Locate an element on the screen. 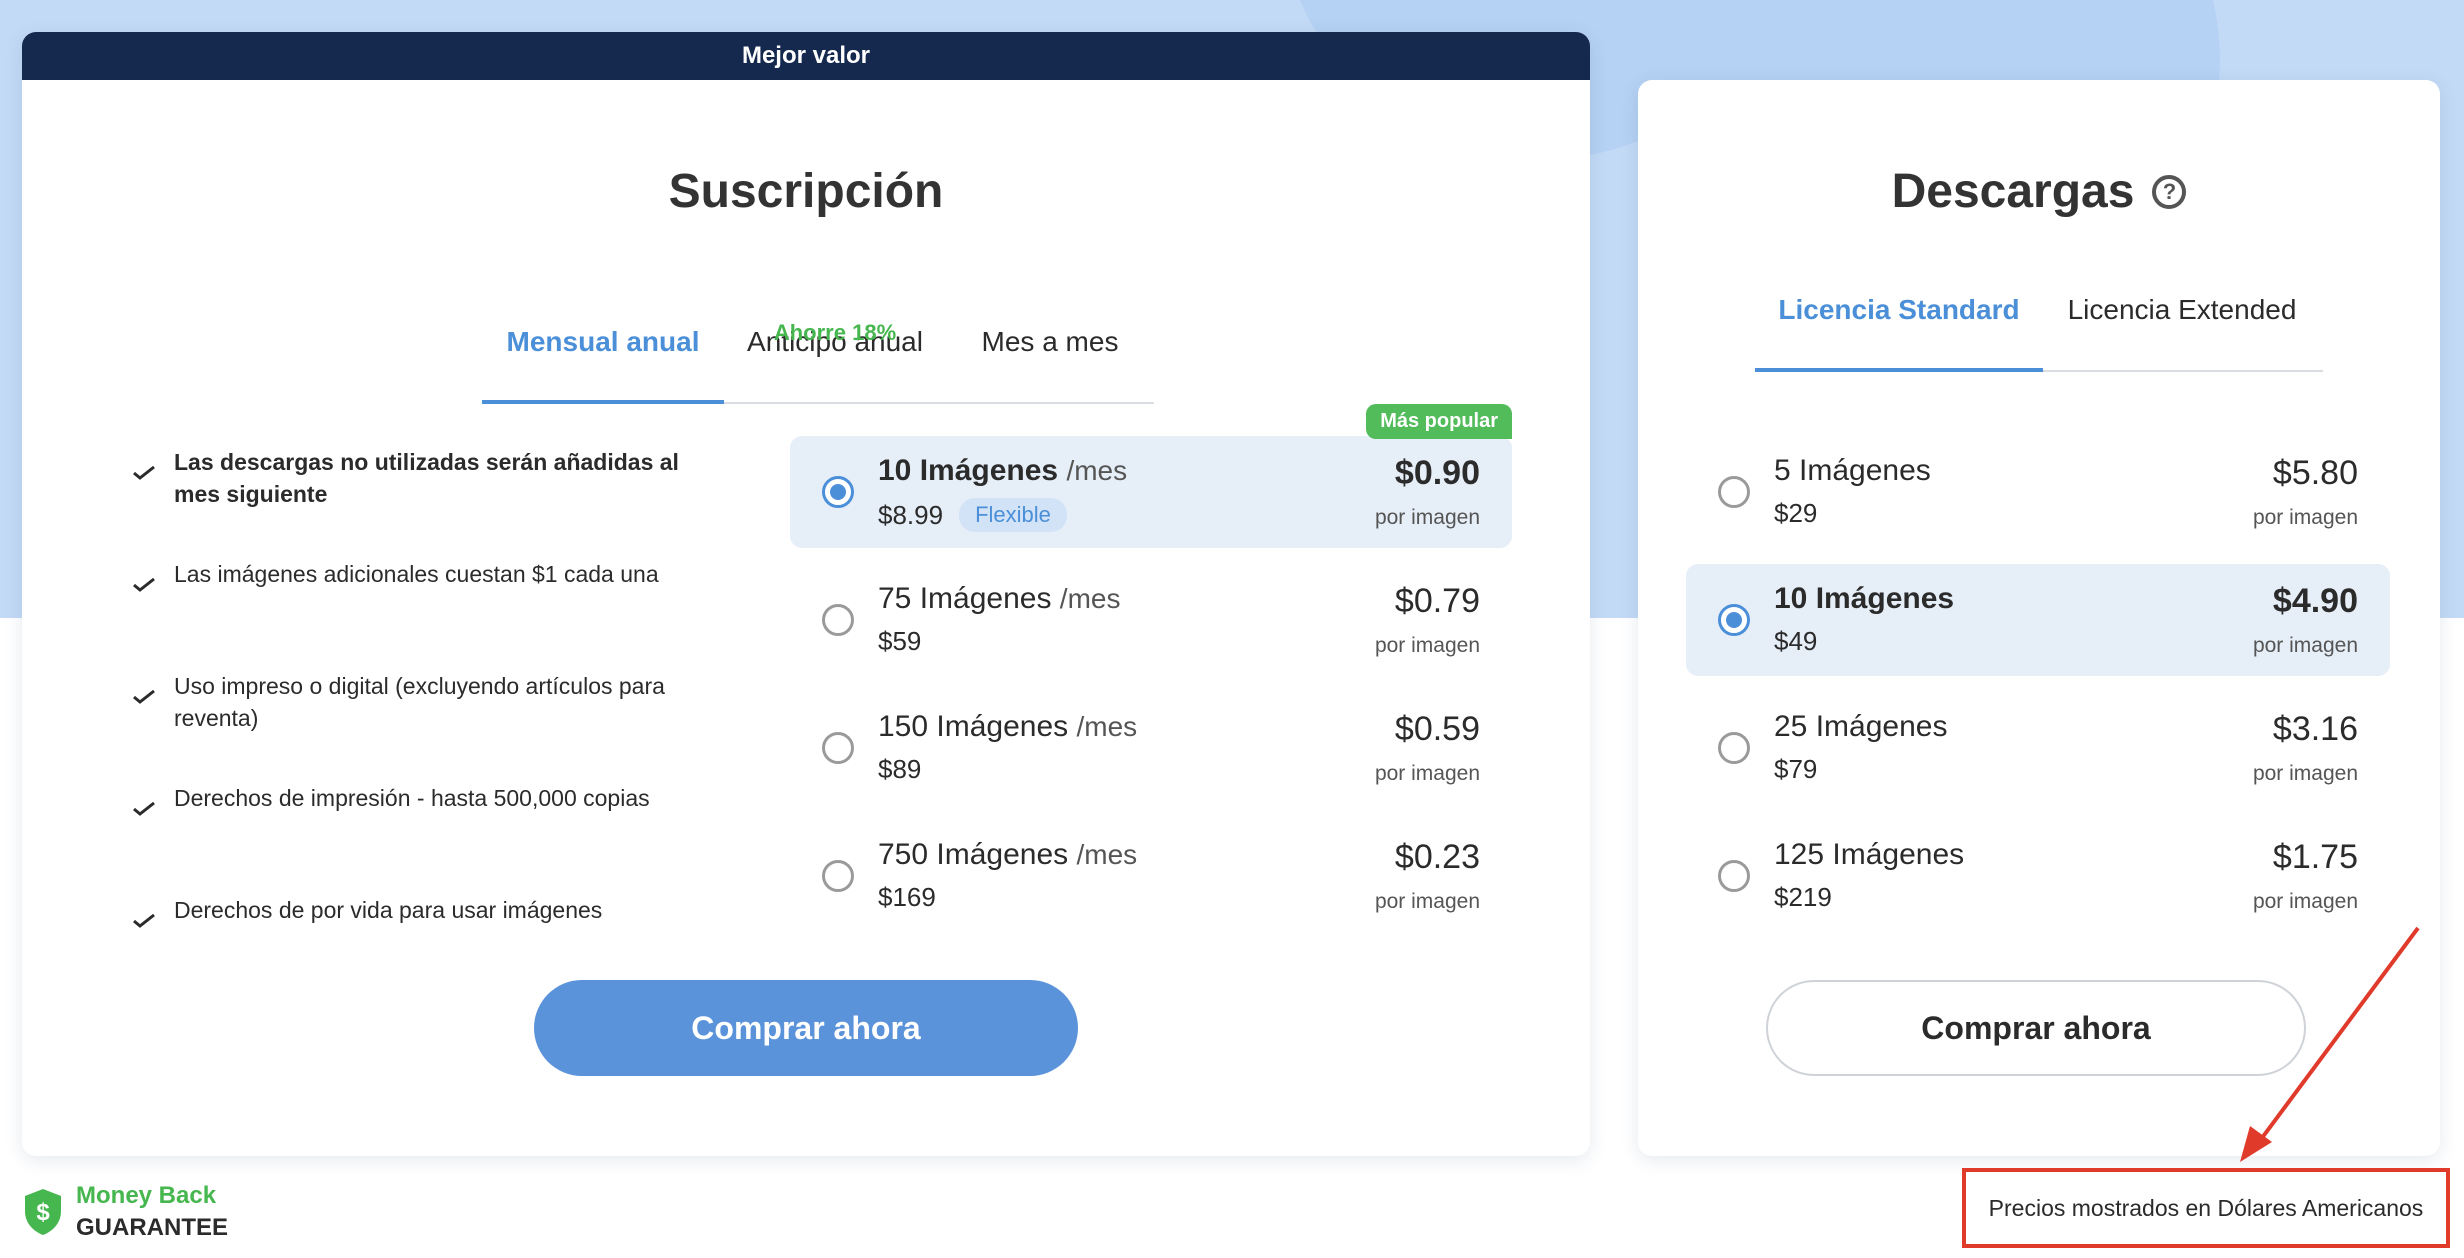 Image resolution: width=2464 pixels, height=1258 pixels. tab-month-to-month: Mes a mes is located at coordinates (1050, 352).